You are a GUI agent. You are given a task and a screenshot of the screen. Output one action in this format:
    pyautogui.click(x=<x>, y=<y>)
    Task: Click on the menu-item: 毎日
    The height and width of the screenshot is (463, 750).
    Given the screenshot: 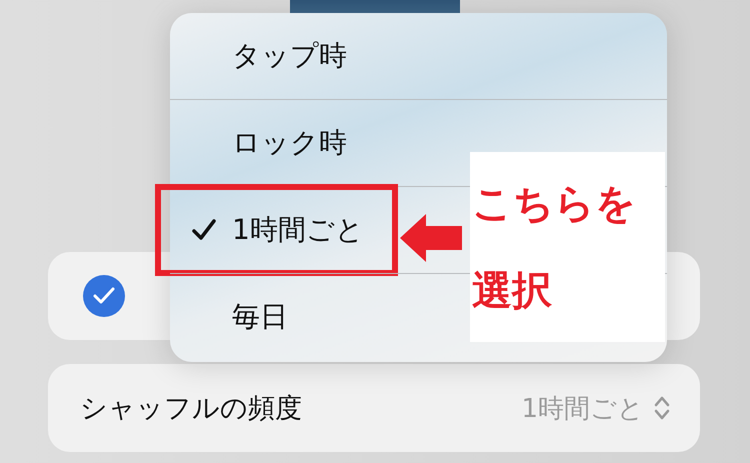 What is the action you would take?
    pyautogui.click(x=280, y=317)
    